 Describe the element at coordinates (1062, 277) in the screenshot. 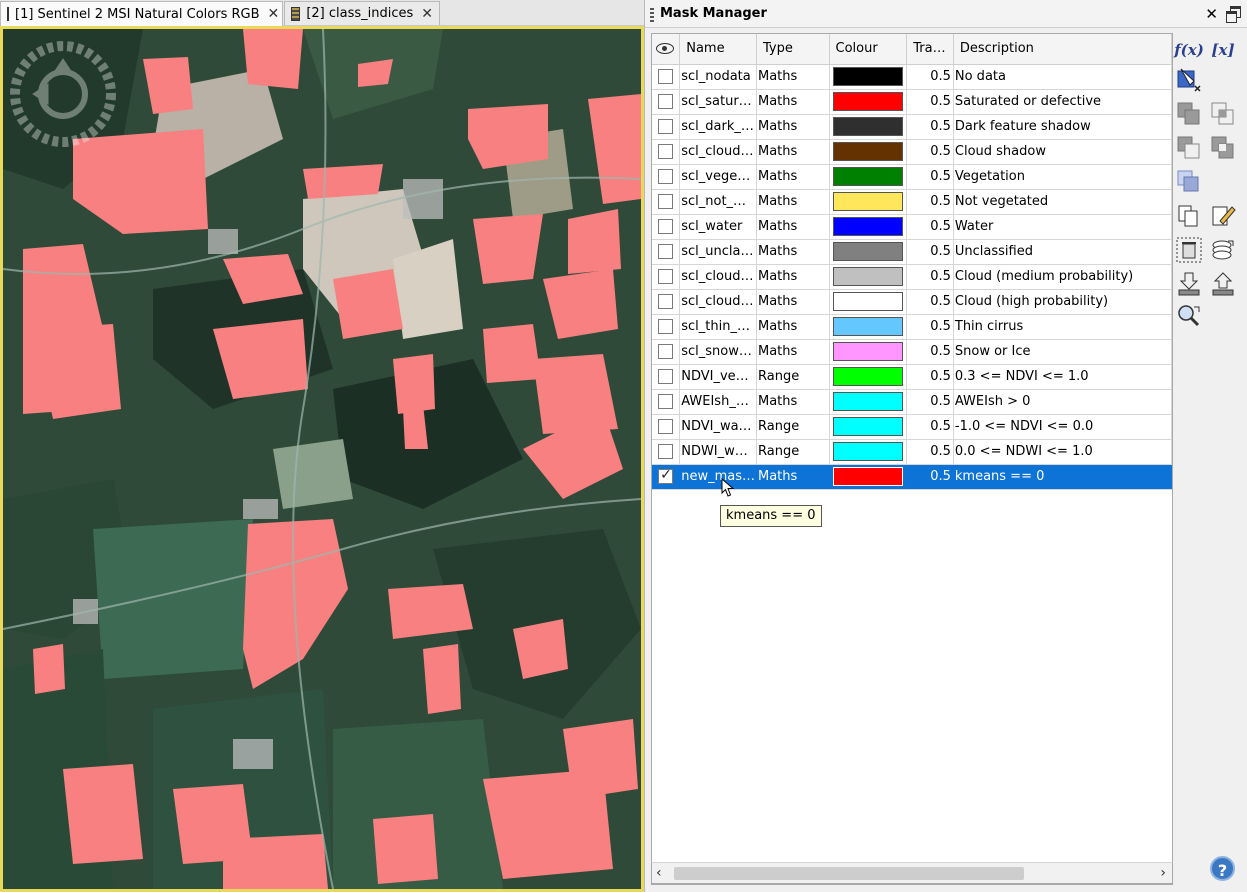

I see `mask-description-cell: Cloud (medium probability)` at that location.